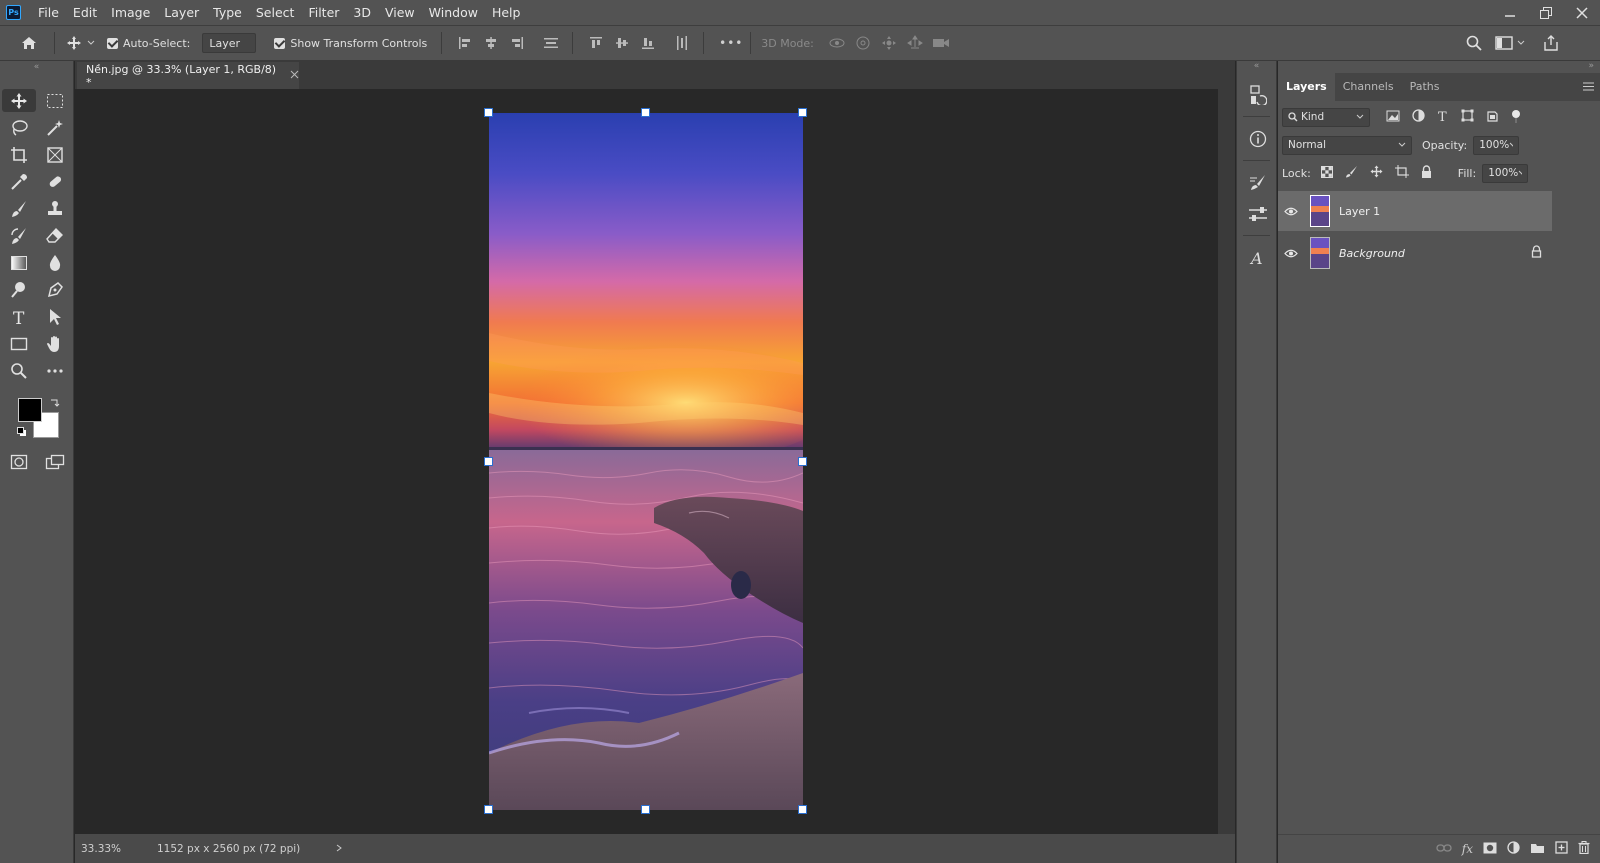 The width and height of the screenshot is (1600, 863). Describe the element at coordinates (1415, 211) in the screenshot. I see `layer-row-layer-1: Layer 1` at that location.